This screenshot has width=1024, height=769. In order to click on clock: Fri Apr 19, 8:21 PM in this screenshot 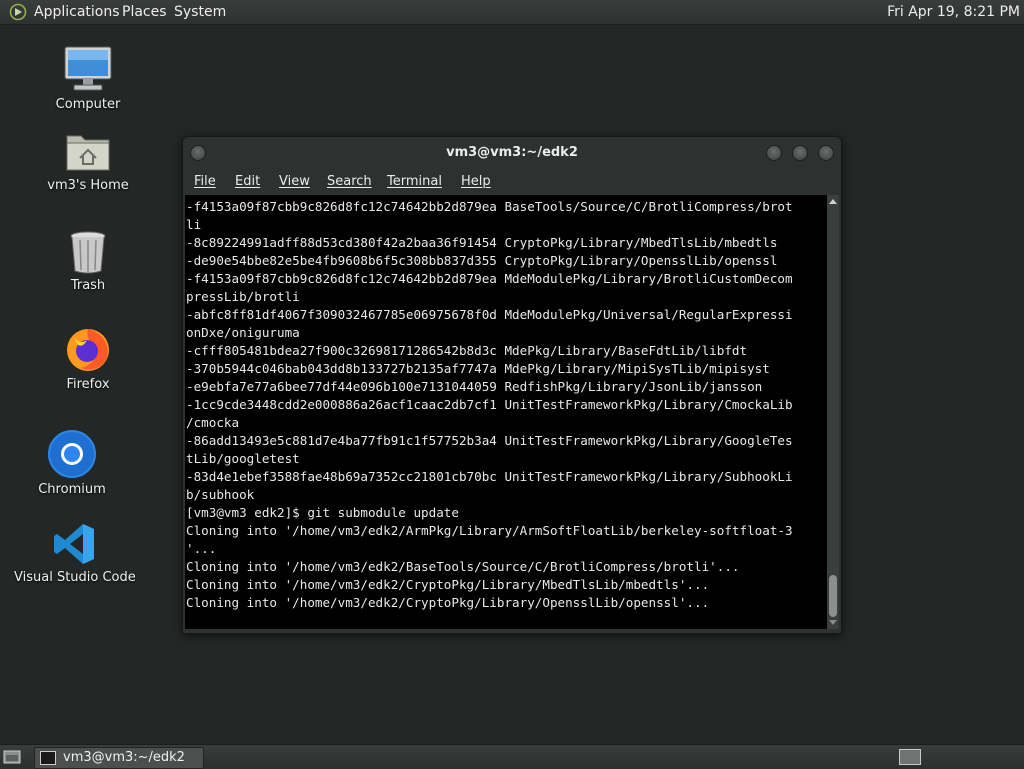, I will do `click(953, 12)`.